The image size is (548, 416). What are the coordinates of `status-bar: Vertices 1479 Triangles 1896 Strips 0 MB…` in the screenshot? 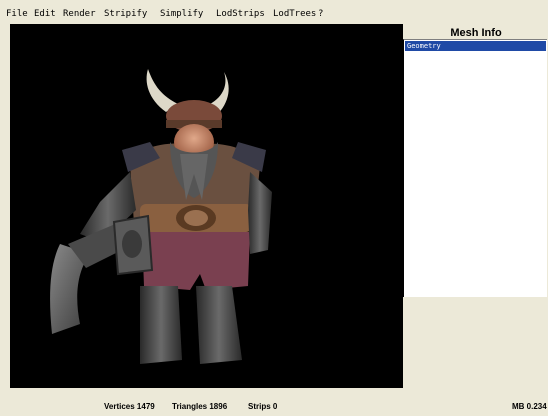 It's located at (274, 406).